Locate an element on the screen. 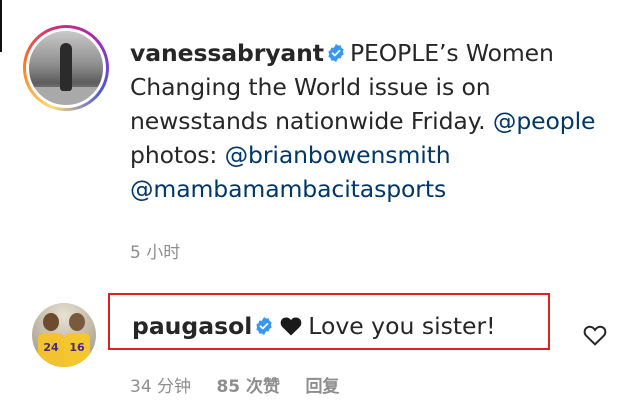 This screenshot has width=641, height=414. avatar-jersey-shape: 16 is located at coordinates (77, 350).